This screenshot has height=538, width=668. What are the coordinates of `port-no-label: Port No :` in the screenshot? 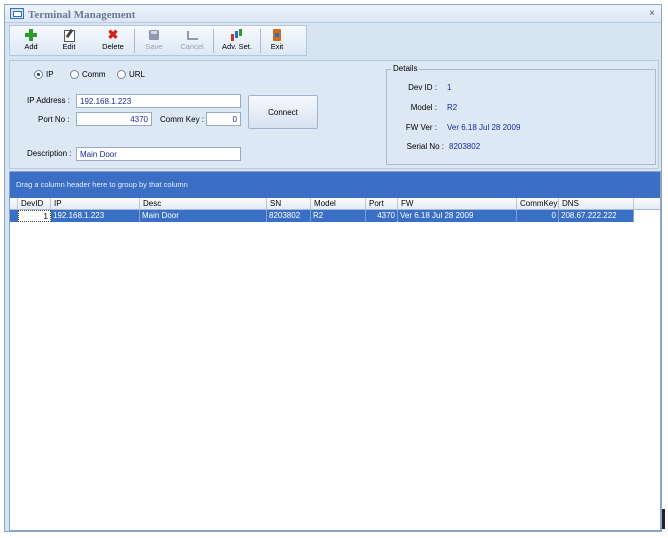 It's located at (54, 119).